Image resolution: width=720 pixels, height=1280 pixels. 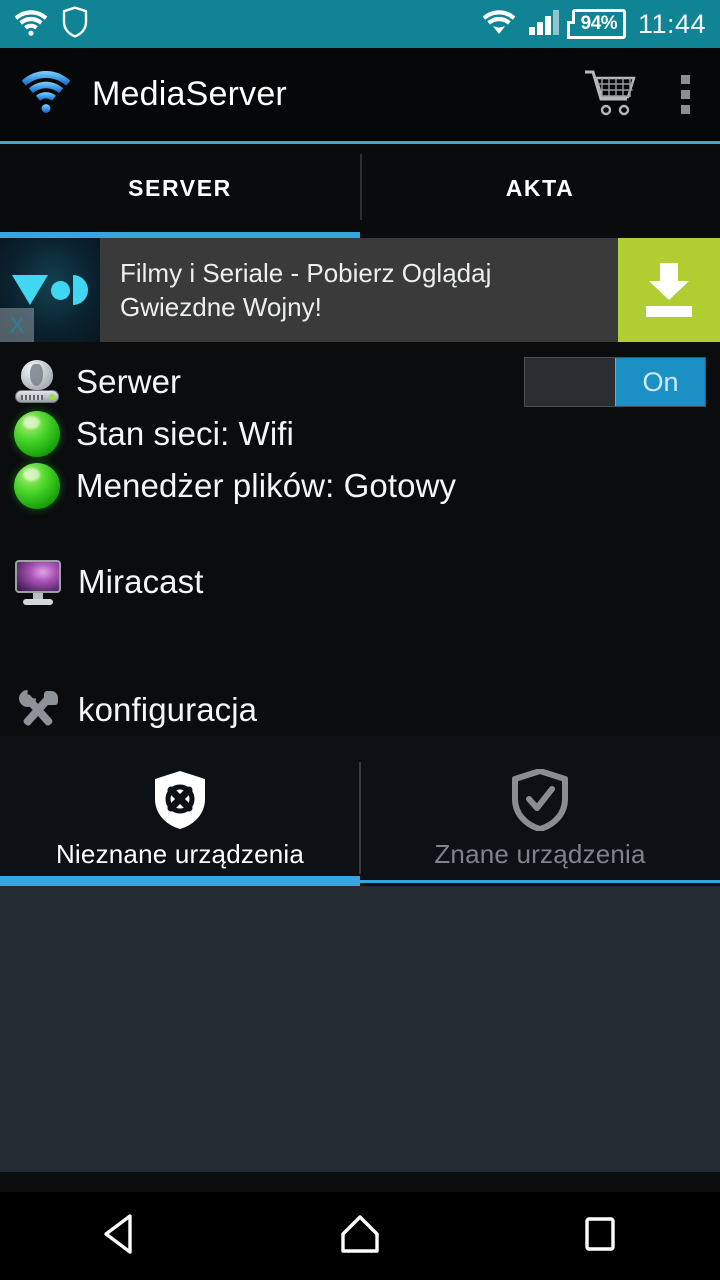 What do you see at coordinates (360, 710) in the screenshot?
I see `configuration-row: konfiguracja` at bounding box center [360, 710].